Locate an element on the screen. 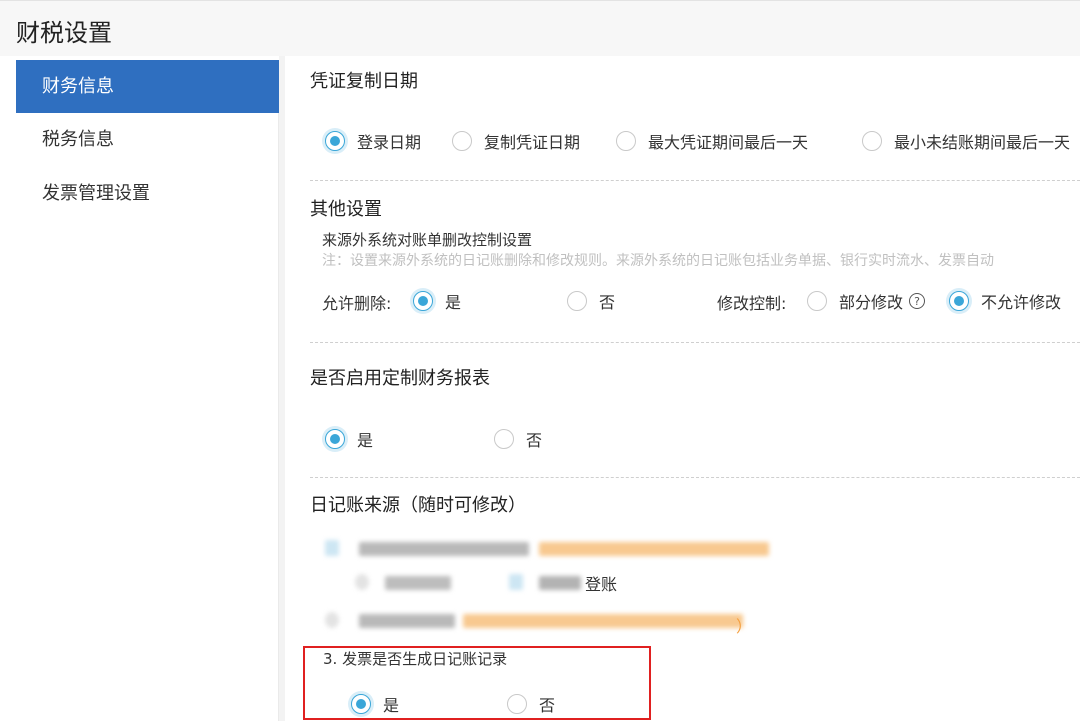  radio-label: 复制凭证日期 is located at coordinates (532, 142).